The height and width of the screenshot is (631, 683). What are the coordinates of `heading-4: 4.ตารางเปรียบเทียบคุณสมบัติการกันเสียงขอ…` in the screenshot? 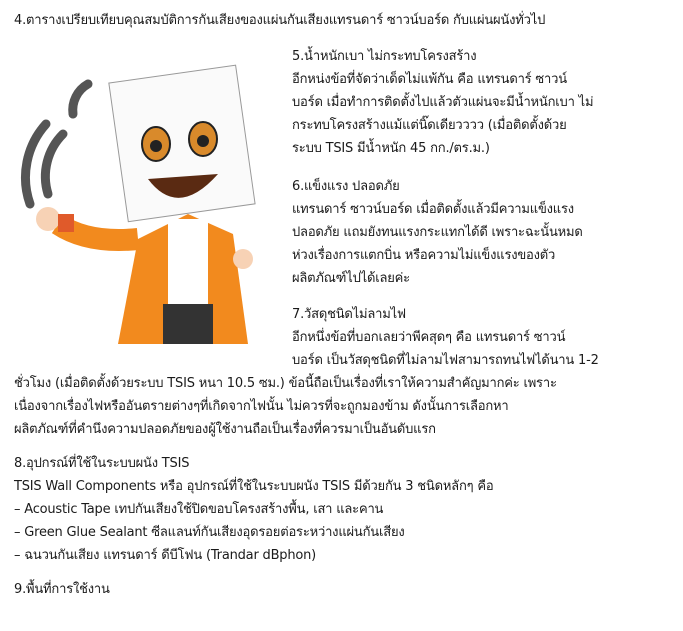 It's located at (280, 20).